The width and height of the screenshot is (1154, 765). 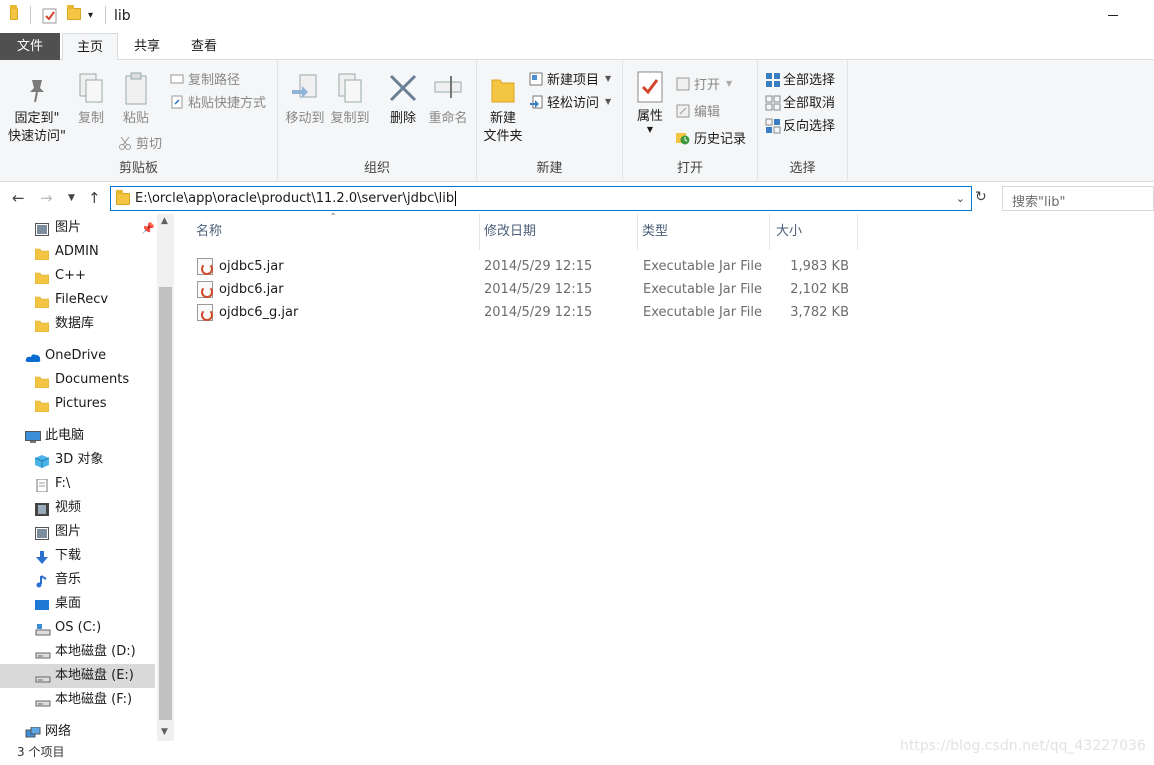 What do you see at coordinates (649, 116) in the screenshot?
I see `properties-label: 属性` at bounding box center [649, 116].